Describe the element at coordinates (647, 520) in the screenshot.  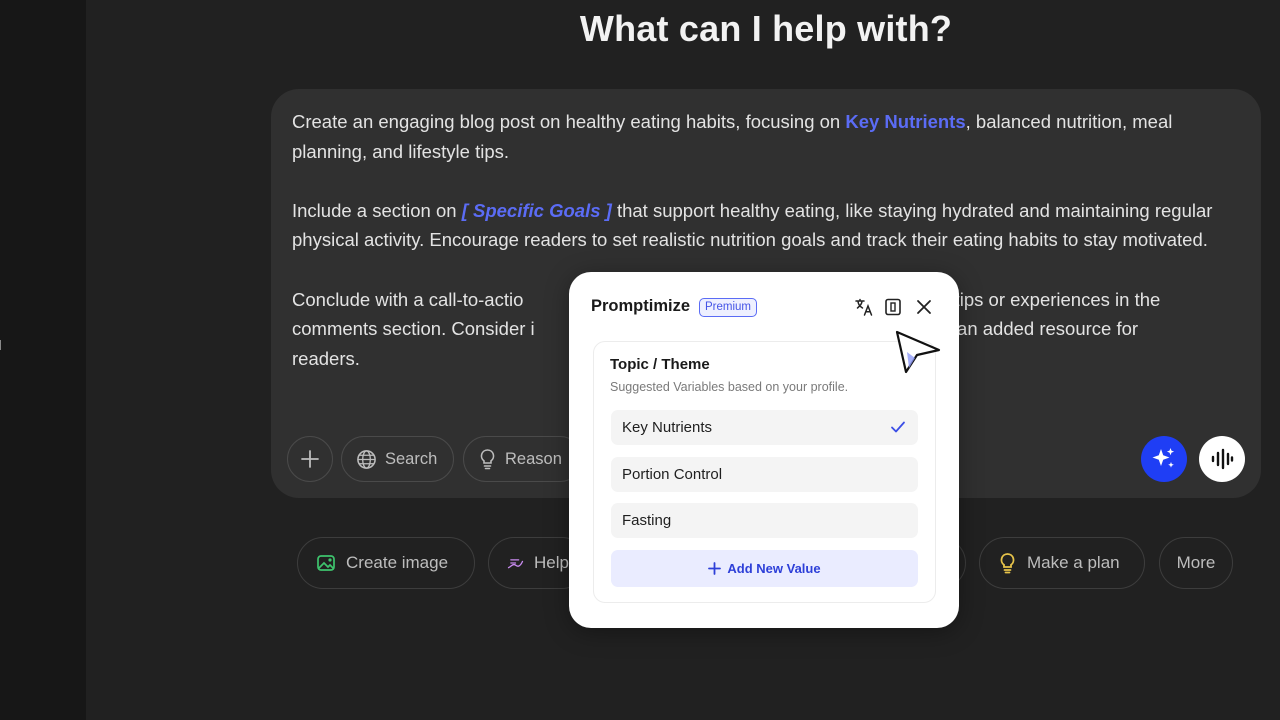
I see `option-label: Fasting` at that location.